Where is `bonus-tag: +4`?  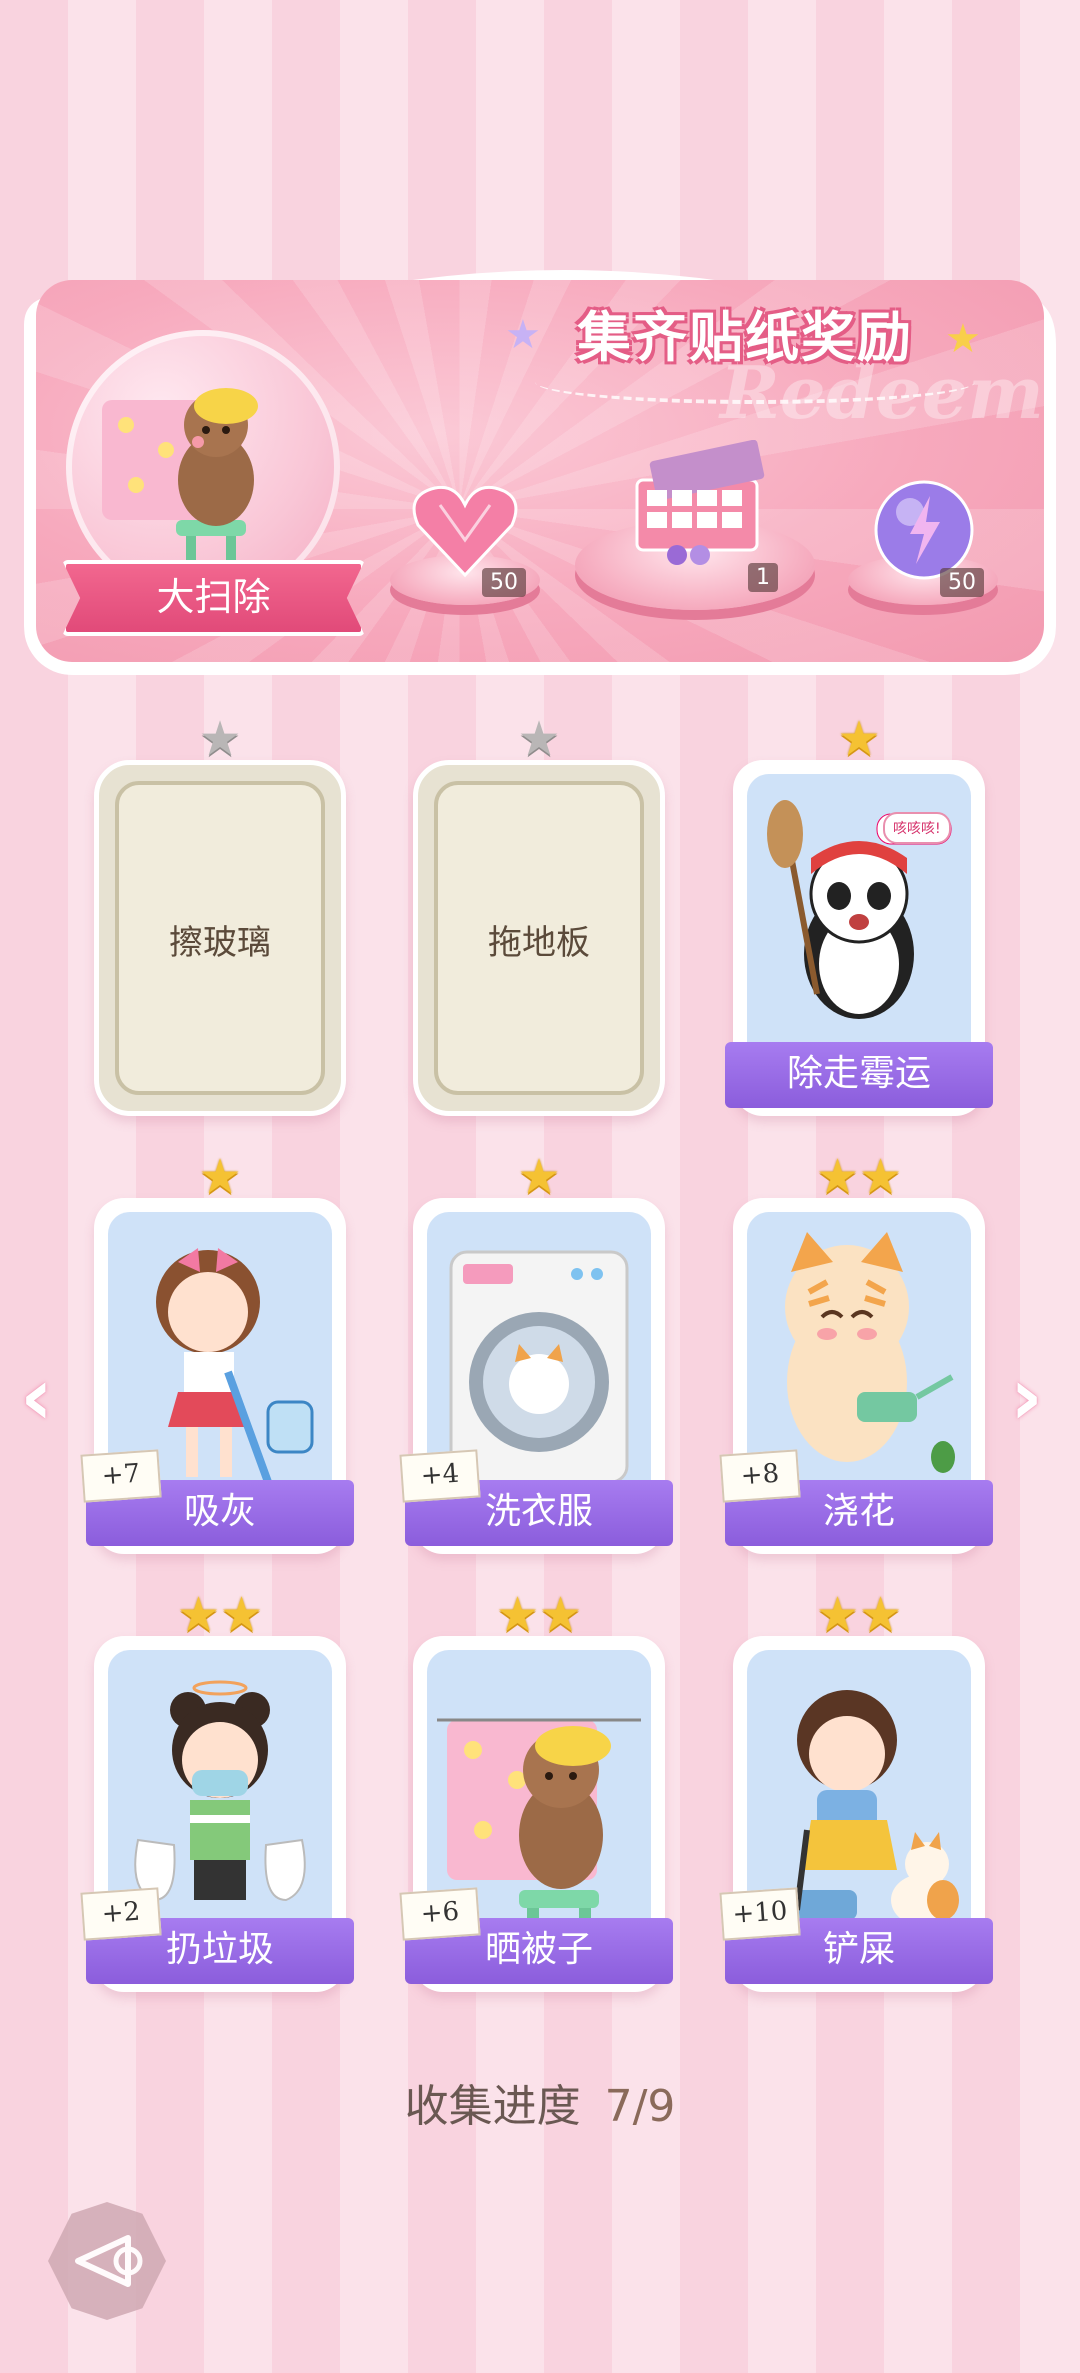
bonus-tag: +4 is located at coordinates (440, 1476).